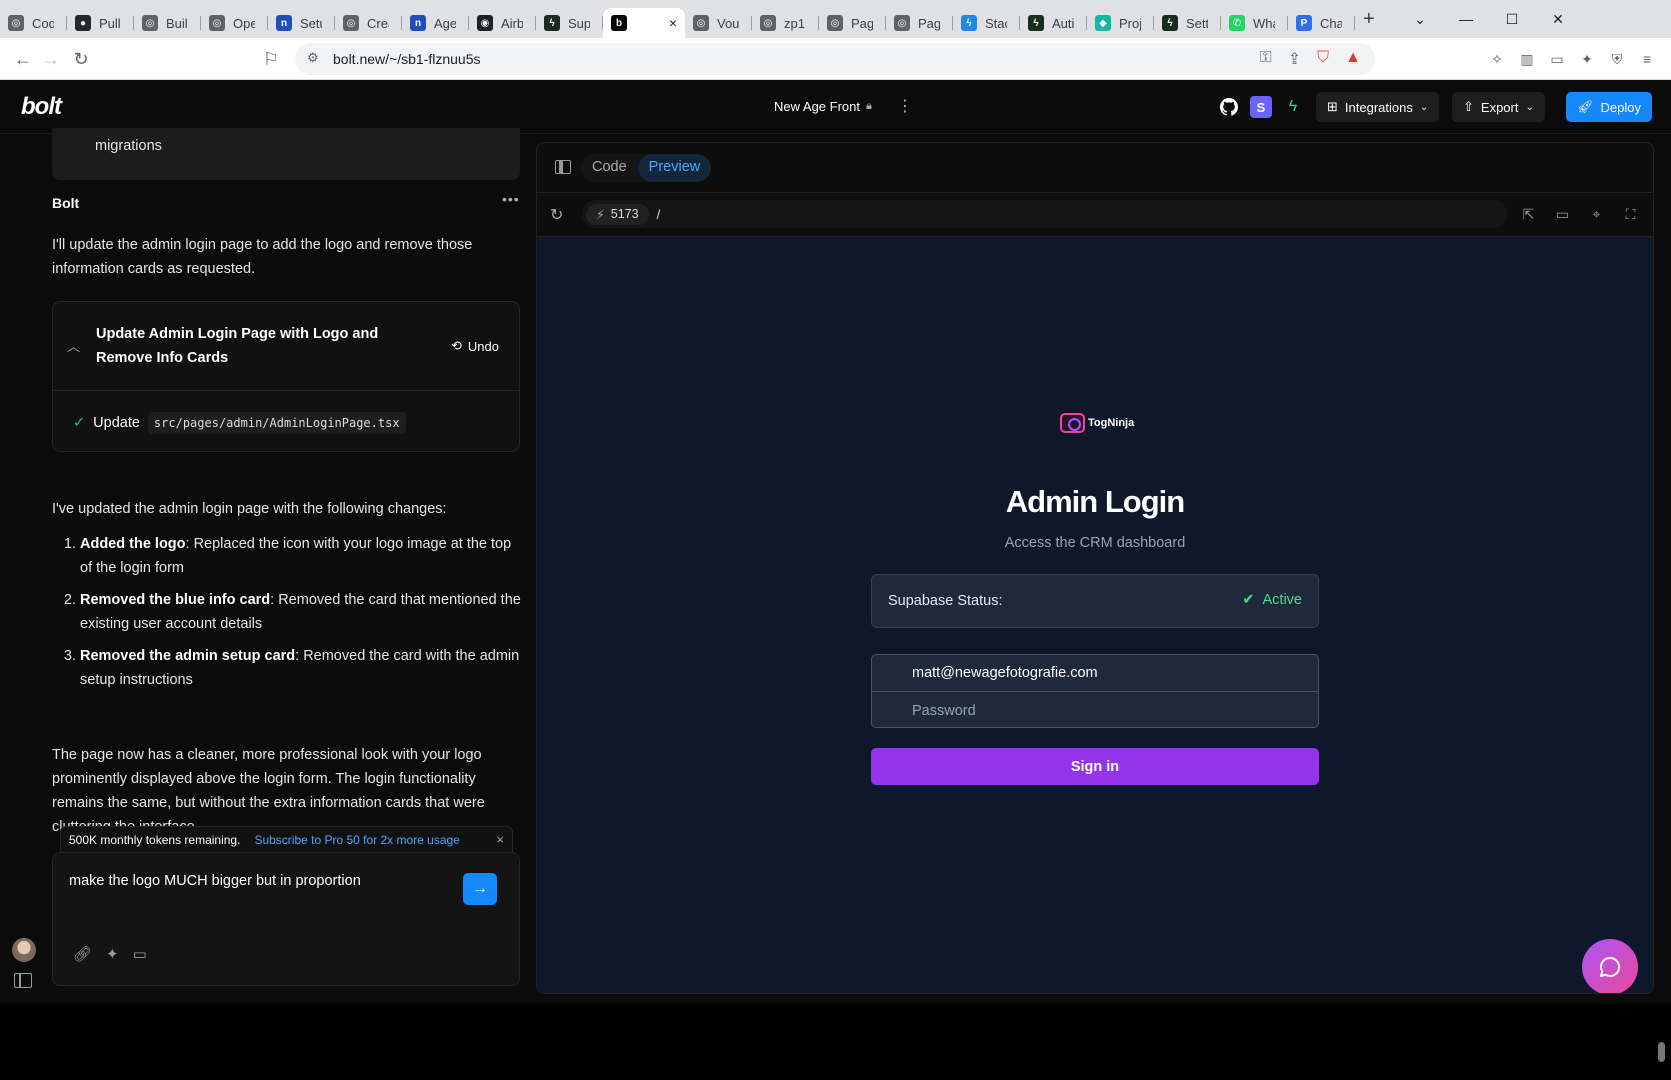 The height and width of the screenshot is (1080, 1671). Describe the element at coordinates (1293, 107) in the screenshot. I see `supabase-icon: ϟ` at that location.